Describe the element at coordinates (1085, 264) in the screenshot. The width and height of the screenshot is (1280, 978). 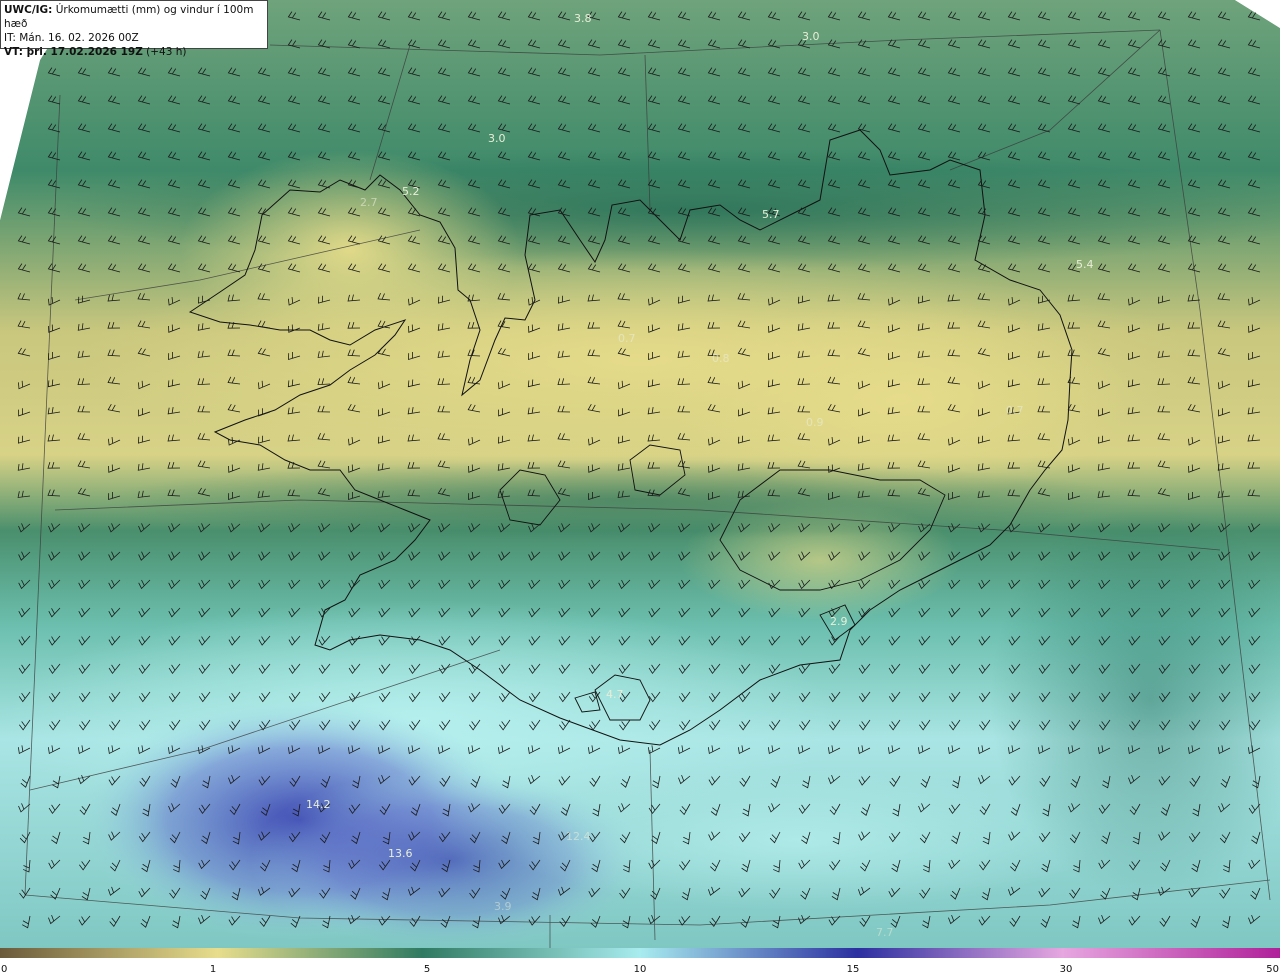
I see `value-label: 5.4` at that location.